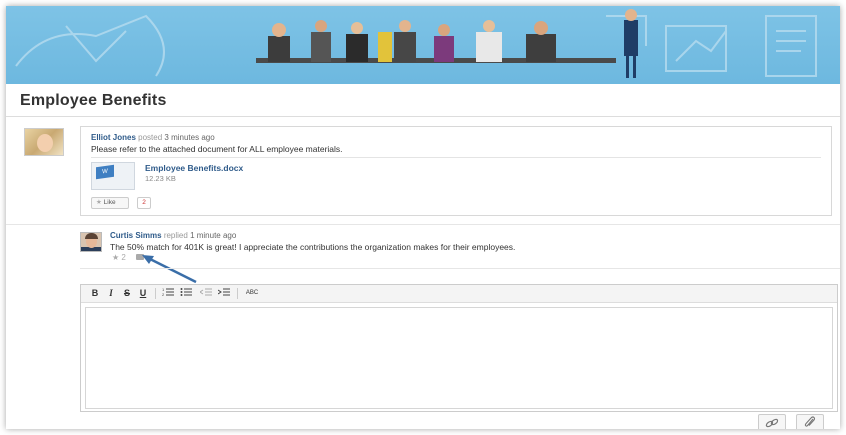 This screenshot has height=435, width=846. I want to click on outdent-icon, so click(206, 293).